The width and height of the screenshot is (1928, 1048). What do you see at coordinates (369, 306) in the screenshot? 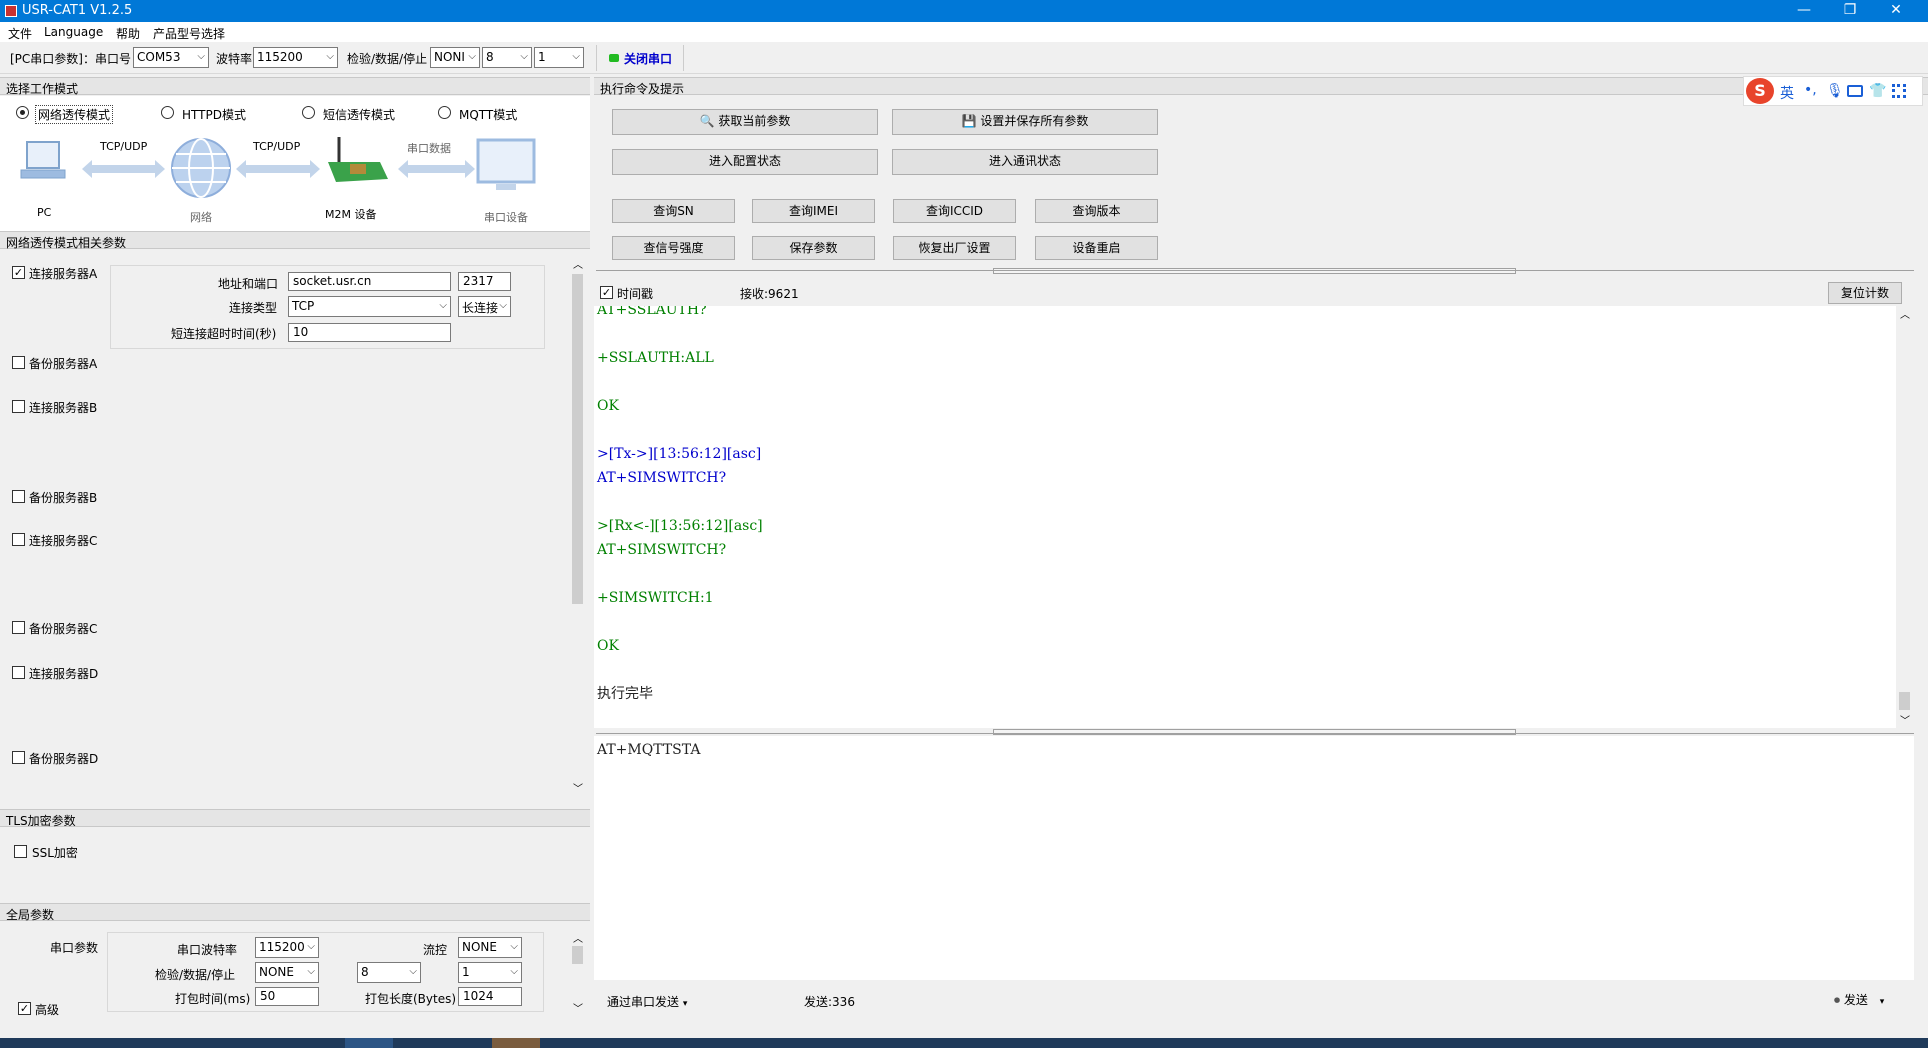
I see `conn-type-select: TCP ⌵` at bounding box center [369, 306].